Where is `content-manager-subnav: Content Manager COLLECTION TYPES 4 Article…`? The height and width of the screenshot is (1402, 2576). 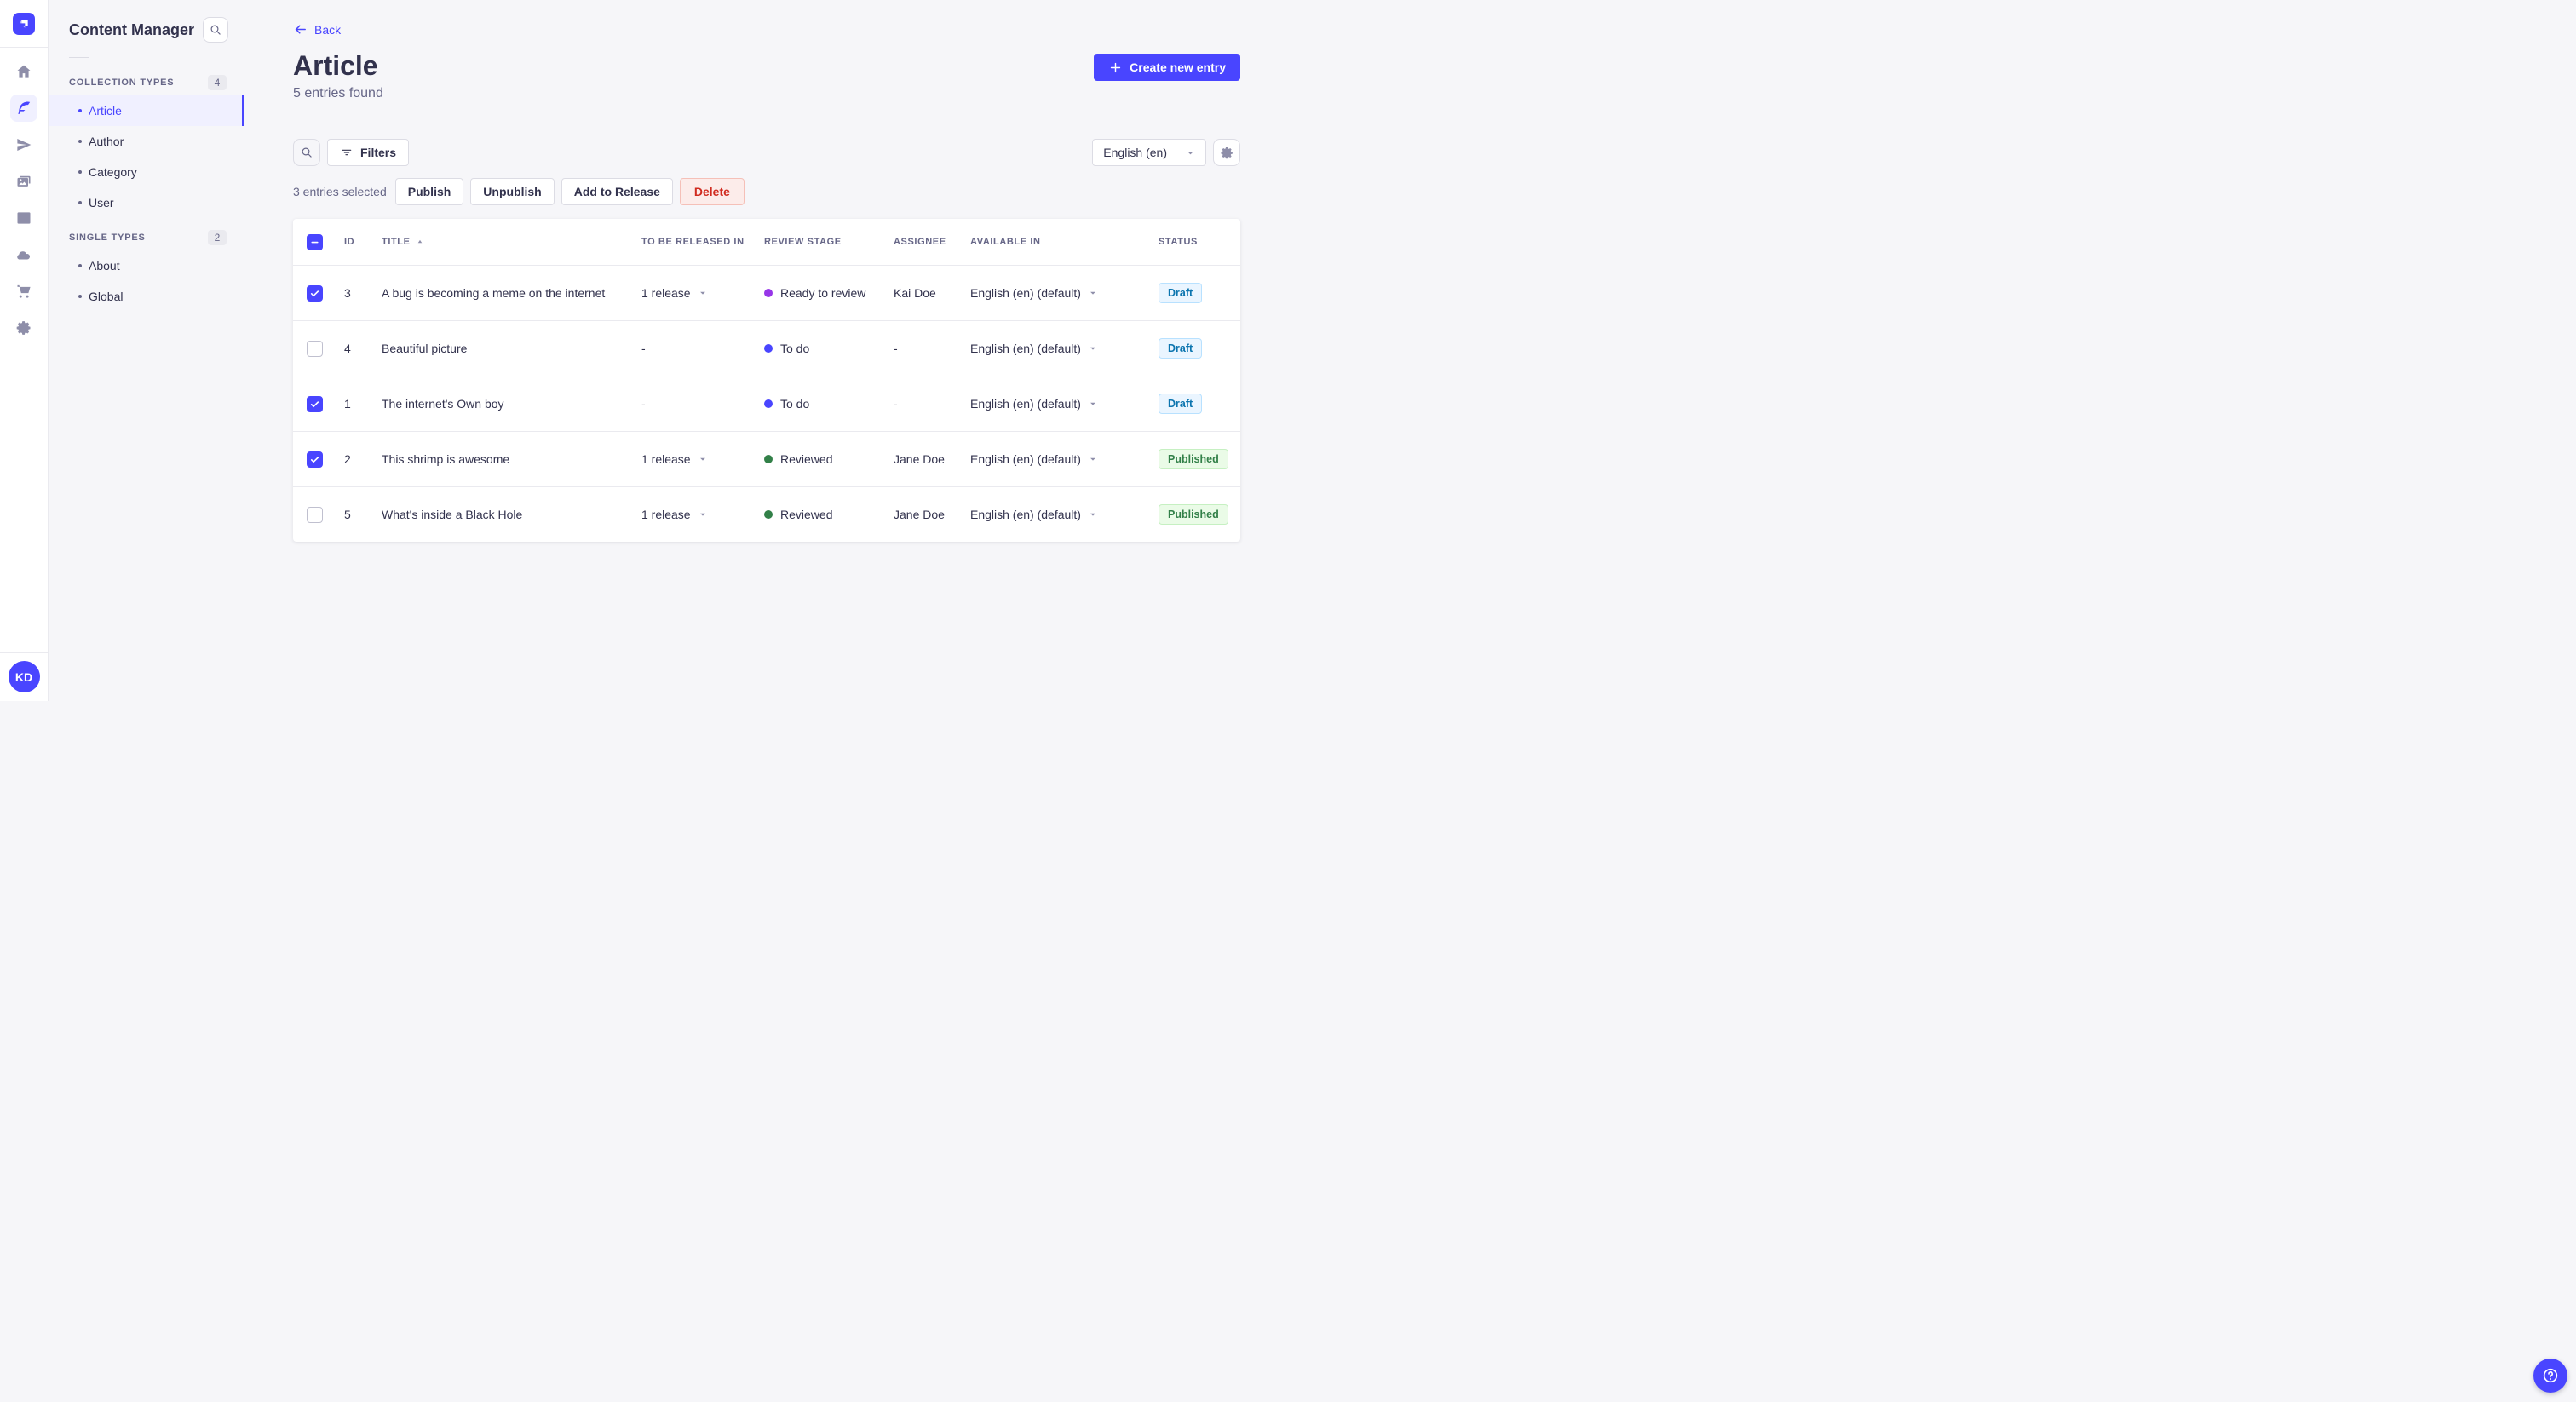 content-manager-subnav: Content Manager COLLECTION TYPES 4 Article… is located at coordinates (147, 350).